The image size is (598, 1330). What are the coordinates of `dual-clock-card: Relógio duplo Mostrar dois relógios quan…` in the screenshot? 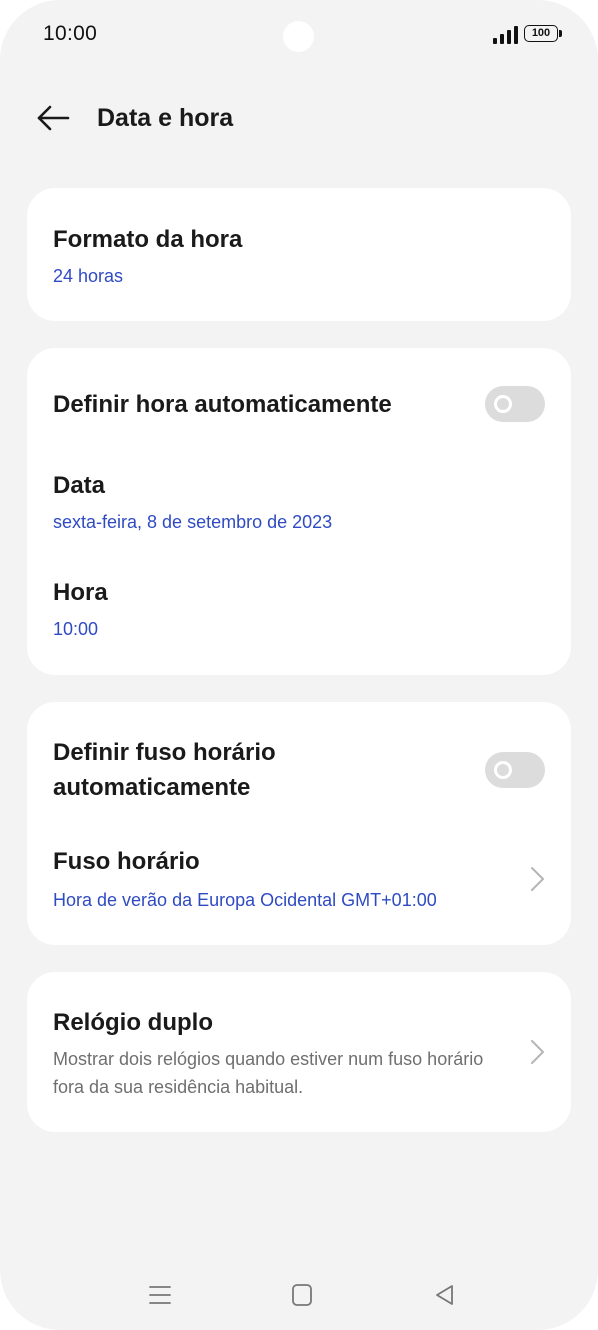 It's located at (299, 1052).